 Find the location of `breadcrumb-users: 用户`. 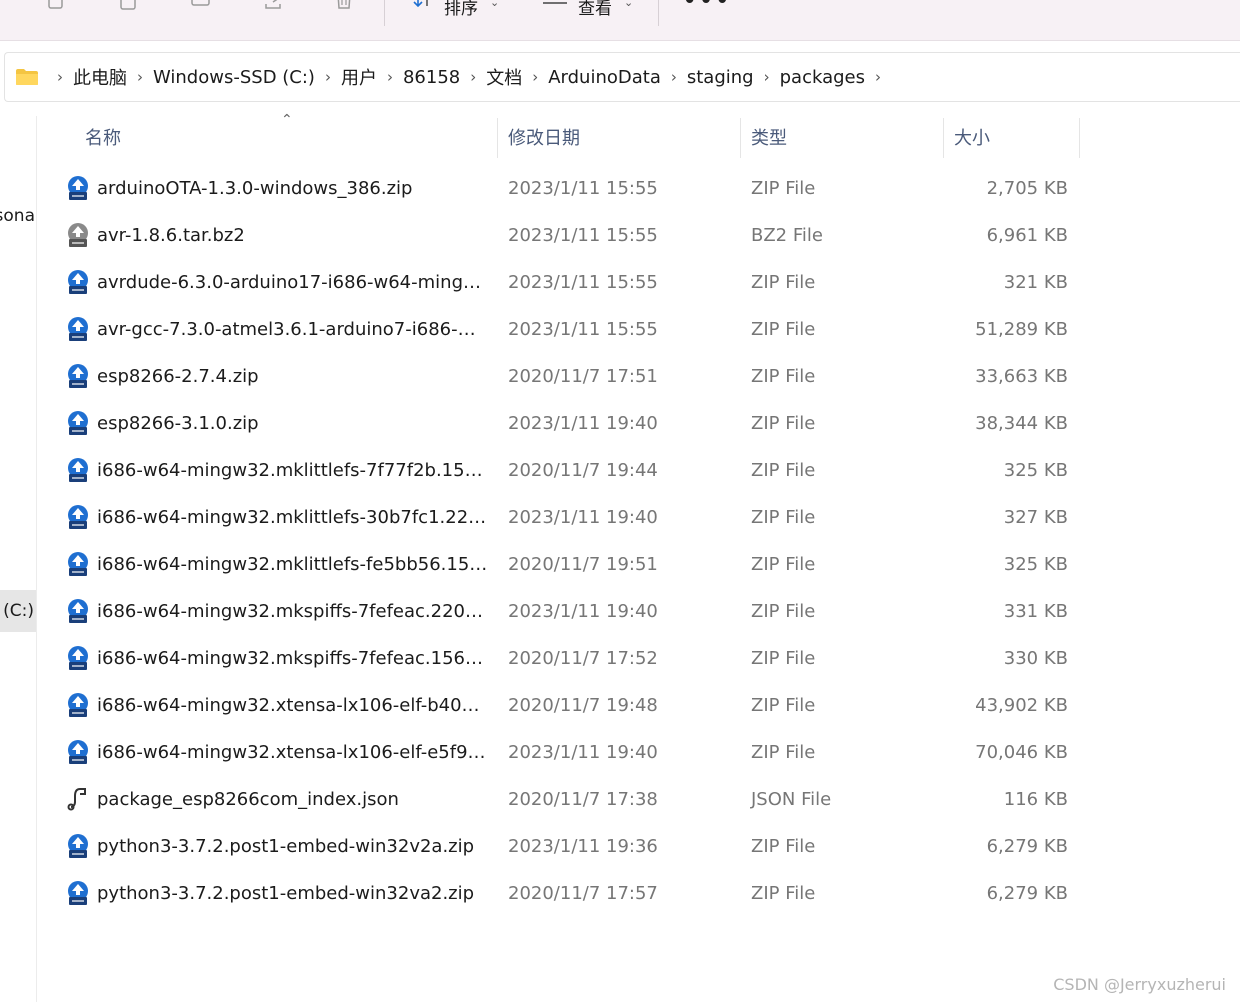

breadcrumb-users: 用户 is located at coordinates (359, 77).